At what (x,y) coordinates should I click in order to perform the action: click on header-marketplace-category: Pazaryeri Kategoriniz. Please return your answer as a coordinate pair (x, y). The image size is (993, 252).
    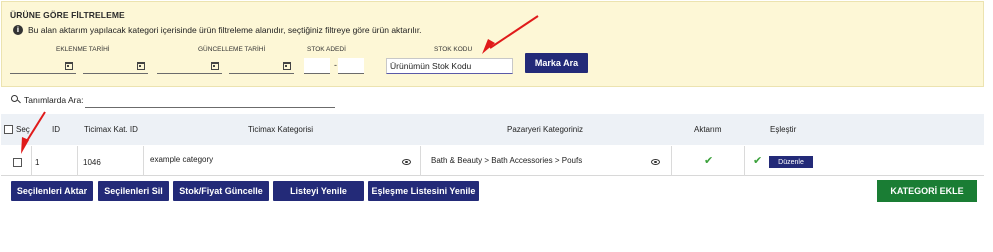
    Looking at the image, I should click on (545, 129).